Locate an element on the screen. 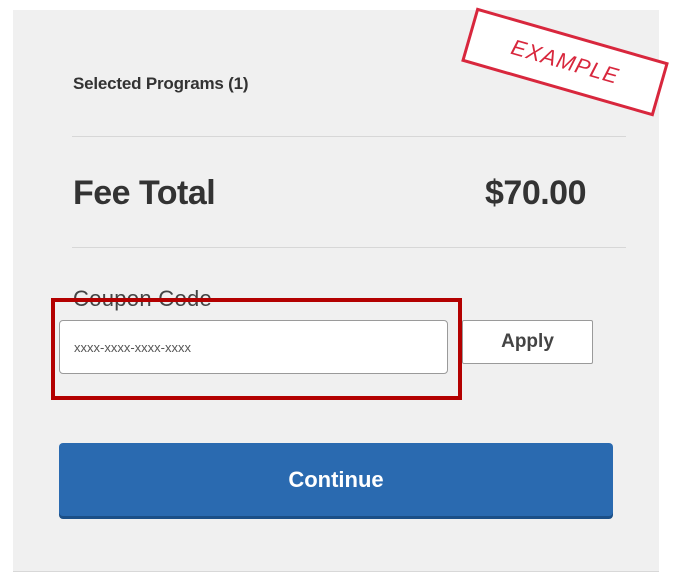 The image size is (686, 579). fee-total-amount: $70.00 is located at coordinates (536, 193).